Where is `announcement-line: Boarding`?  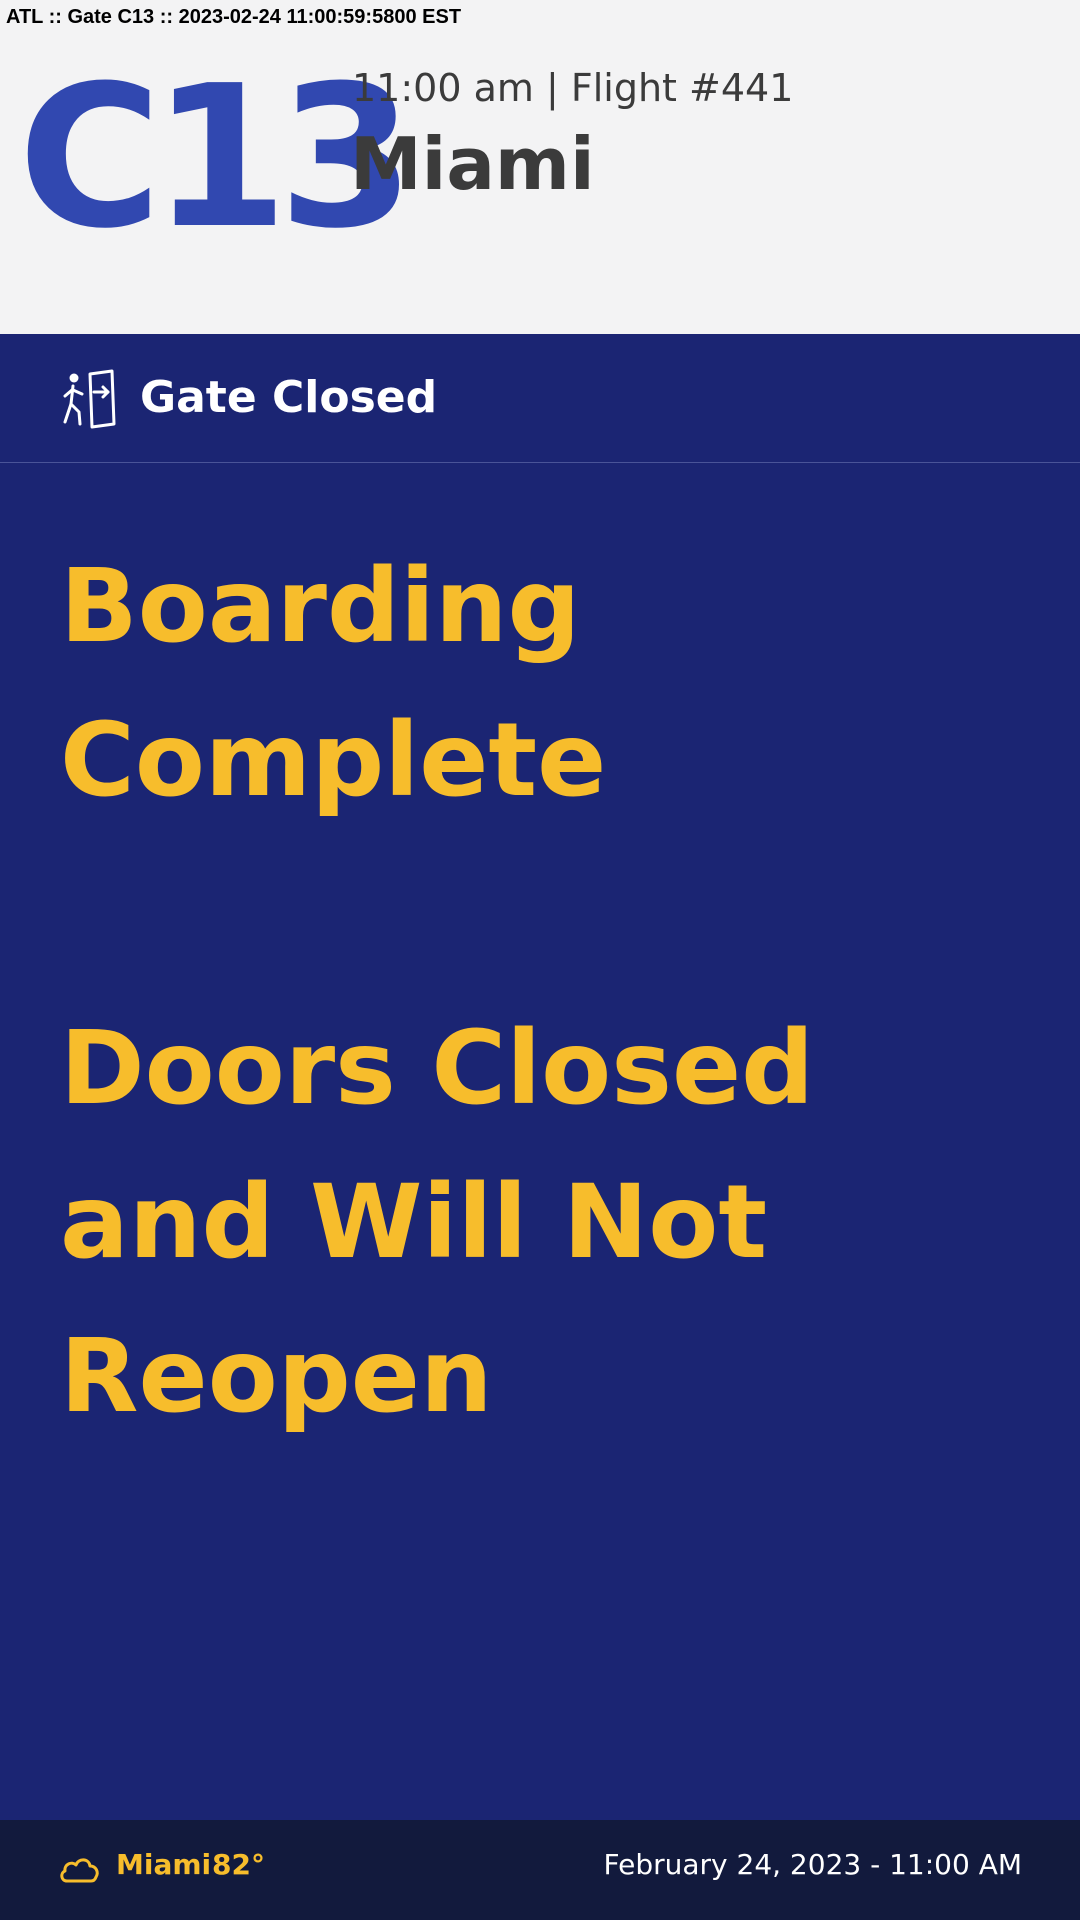
announcement-line: Boarding is located at coordinates (320, 606).